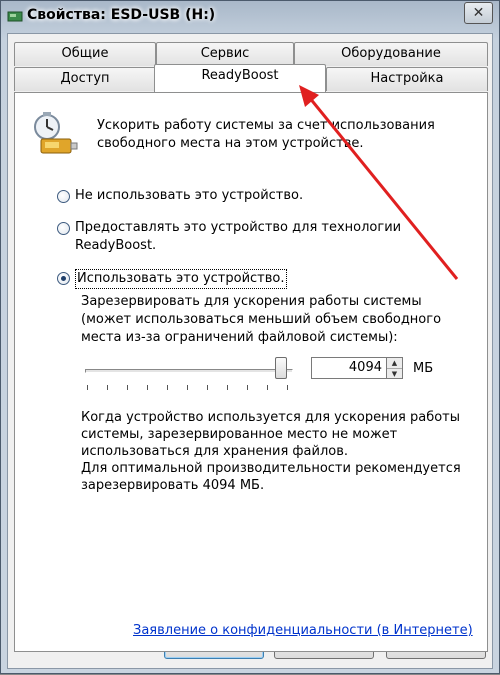 The image size is (500, 675). What do you see at coordinates (54, 135) in the screenshot?
I see `readyboost-icon` at bounding box center [54, 135].